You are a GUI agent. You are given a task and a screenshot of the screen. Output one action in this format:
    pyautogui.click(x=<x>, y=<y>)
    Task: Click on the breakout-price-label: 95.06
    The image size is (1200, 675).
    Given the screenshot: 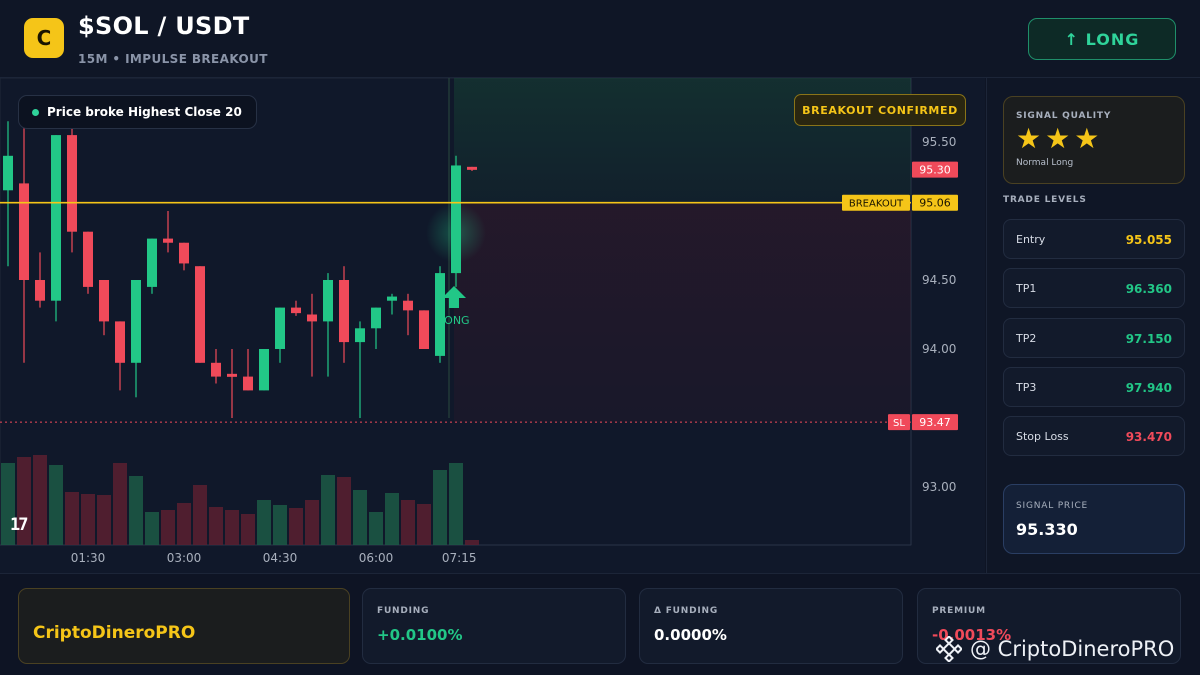 What is the action you would take?
    pyautogui.click(x=935, y=203)
    